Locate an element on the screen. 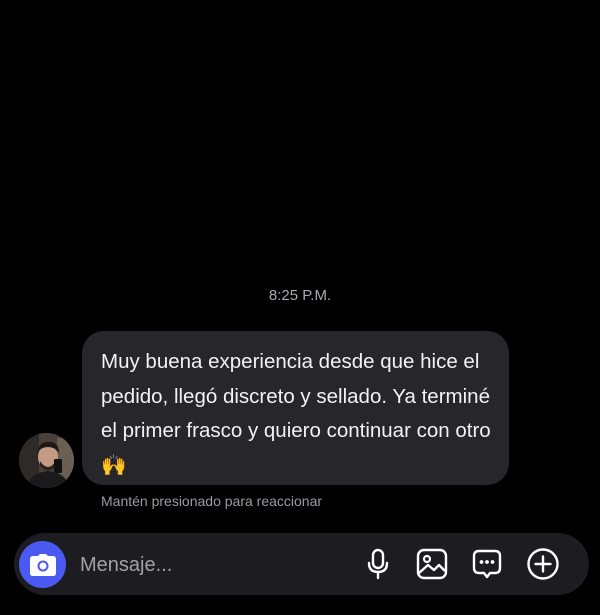  sticker-button is located at coordinates (487, 564).